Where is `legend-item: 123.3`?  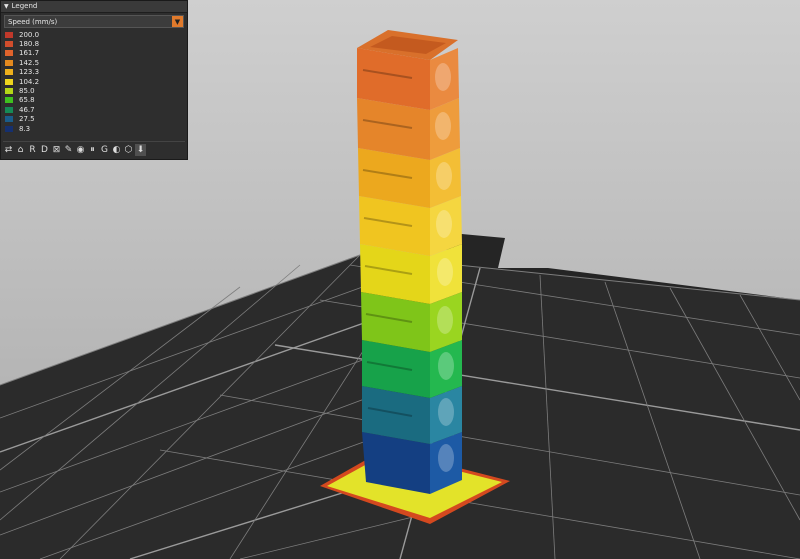 legend-item: 123.3 is located at coordinates (94, 72).